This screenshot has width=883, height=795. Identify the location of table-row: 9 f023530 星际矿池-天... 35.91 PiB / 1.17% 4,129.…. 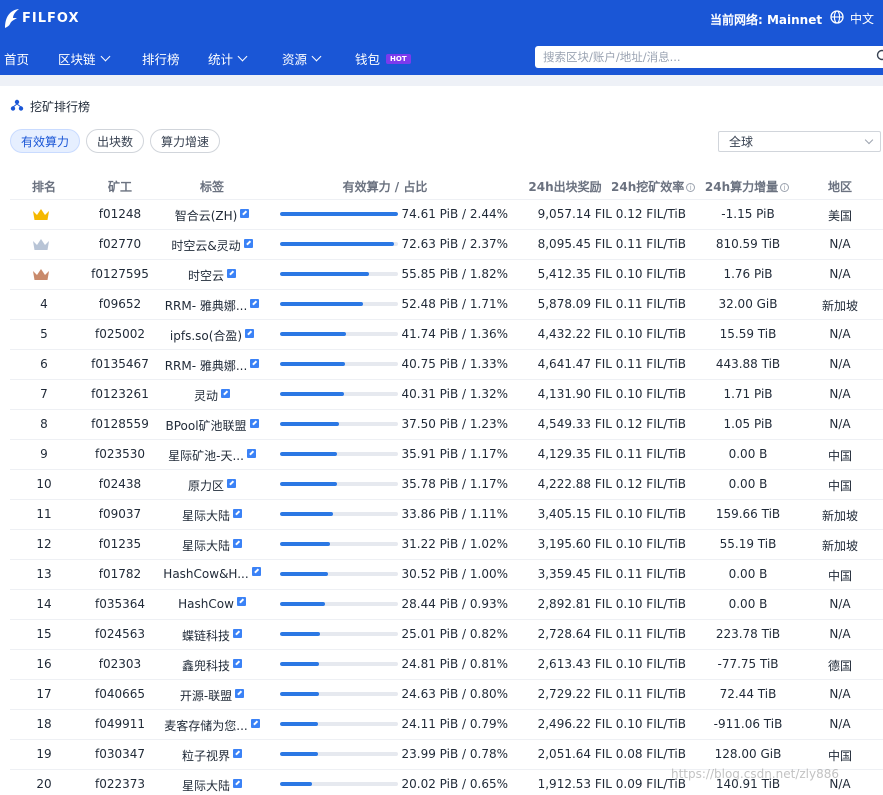
(446, 454).